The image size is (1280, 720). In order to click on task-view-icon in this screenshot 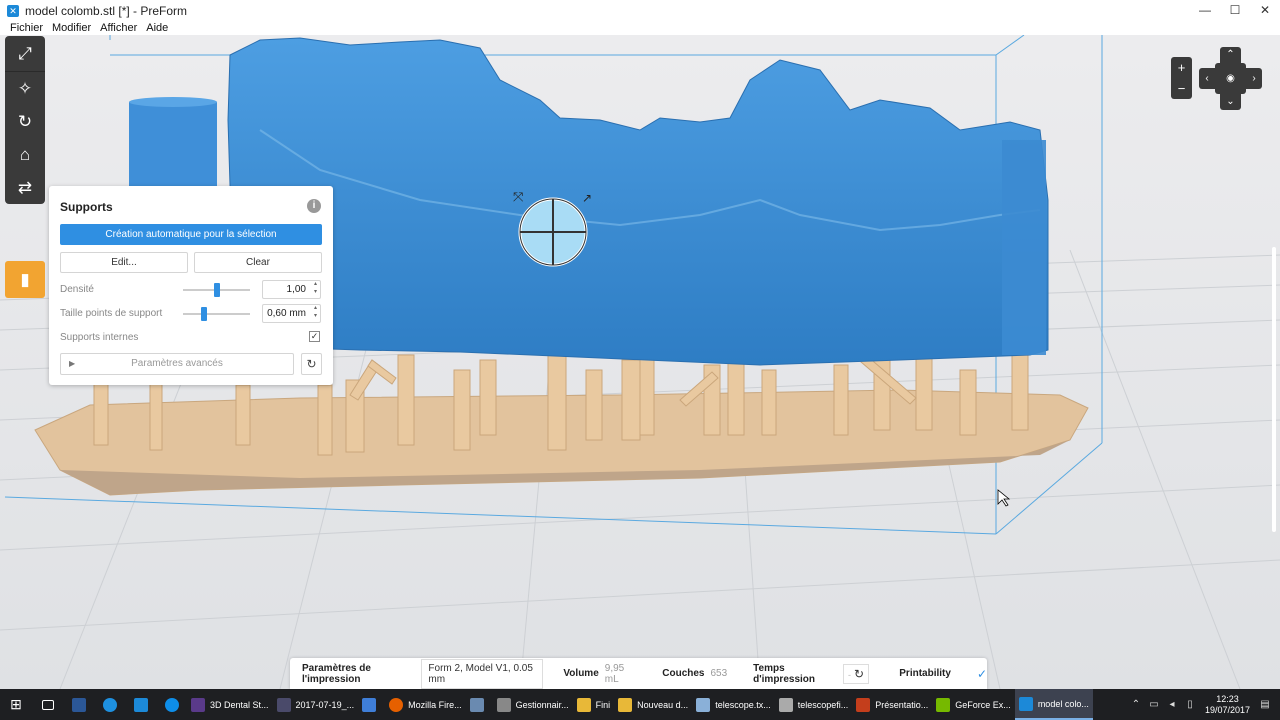, I will do `click(47, 704)`.